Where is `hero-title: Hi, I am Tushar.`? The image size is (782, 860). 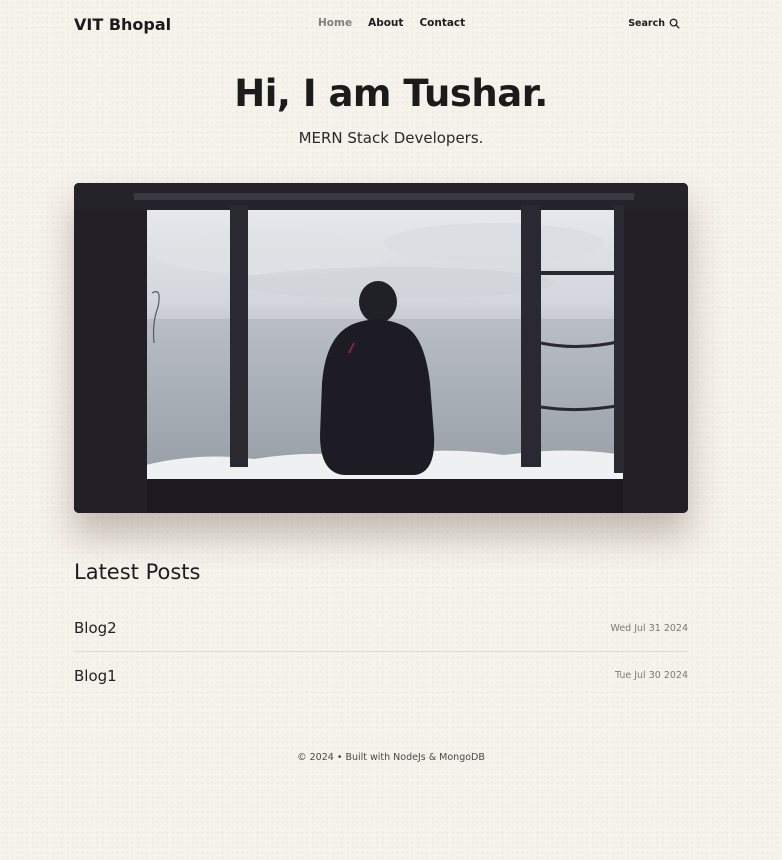 hero-title: Hi, I am Tushar. is located at coordinates (391, 93).